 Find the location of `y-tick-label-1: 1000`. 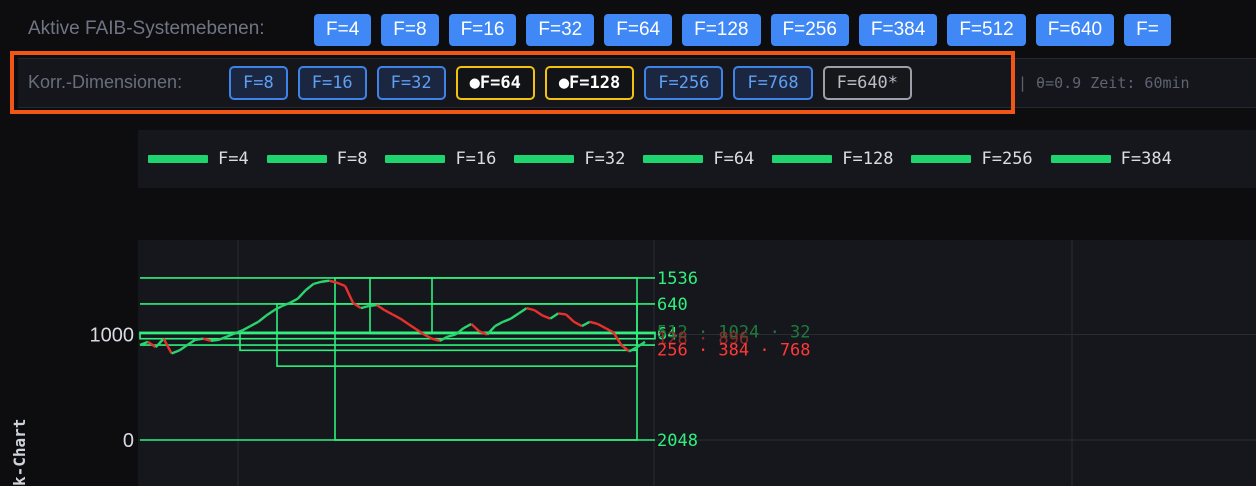

y-tick-label-1: 1000 is located at coordinates (112, 336).